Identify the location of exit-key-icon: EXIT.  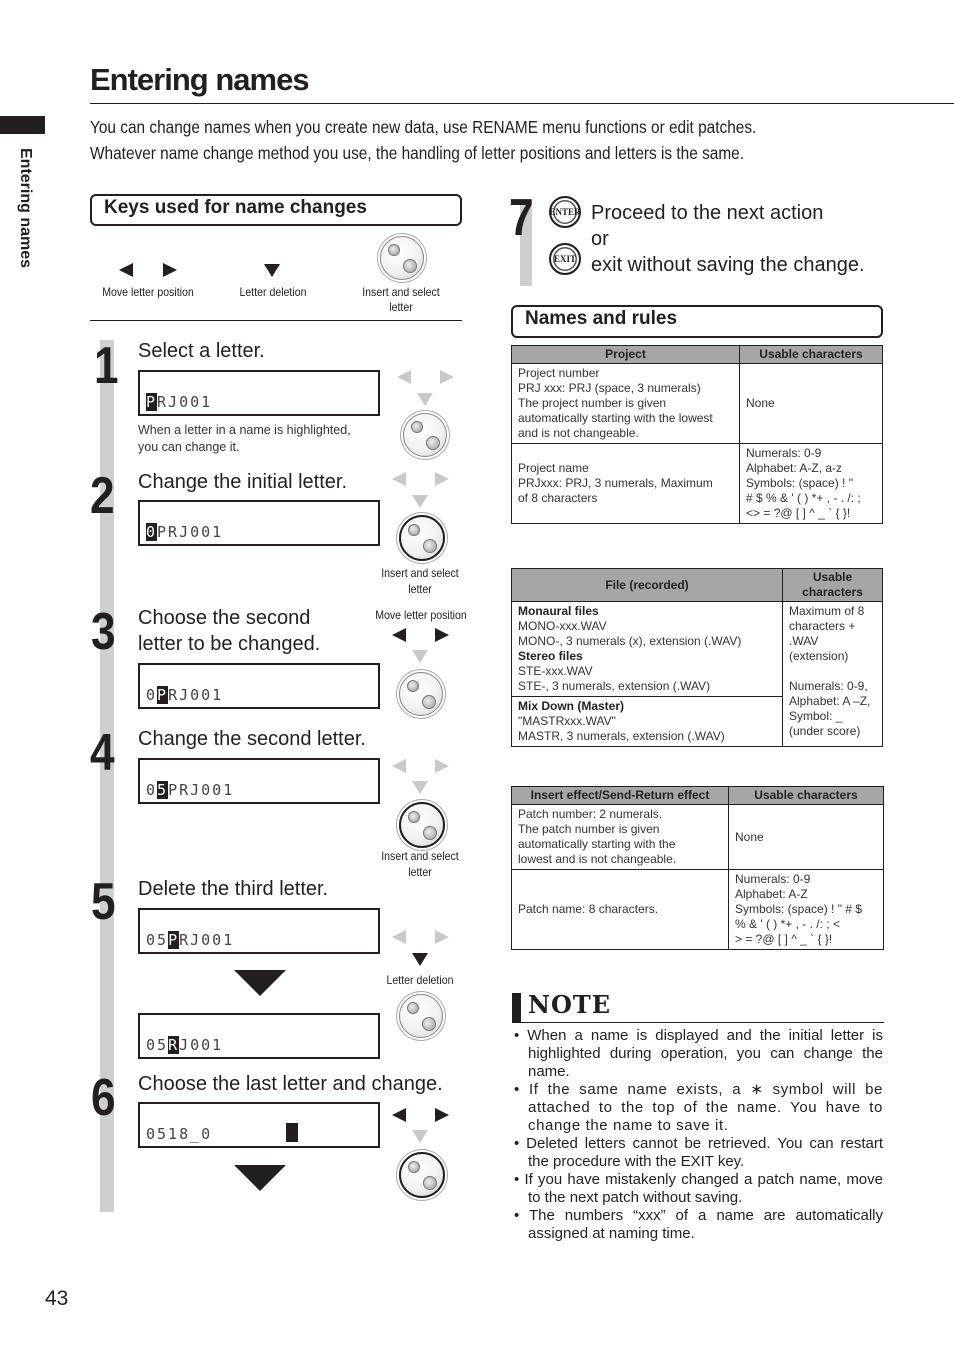
(565, 259).